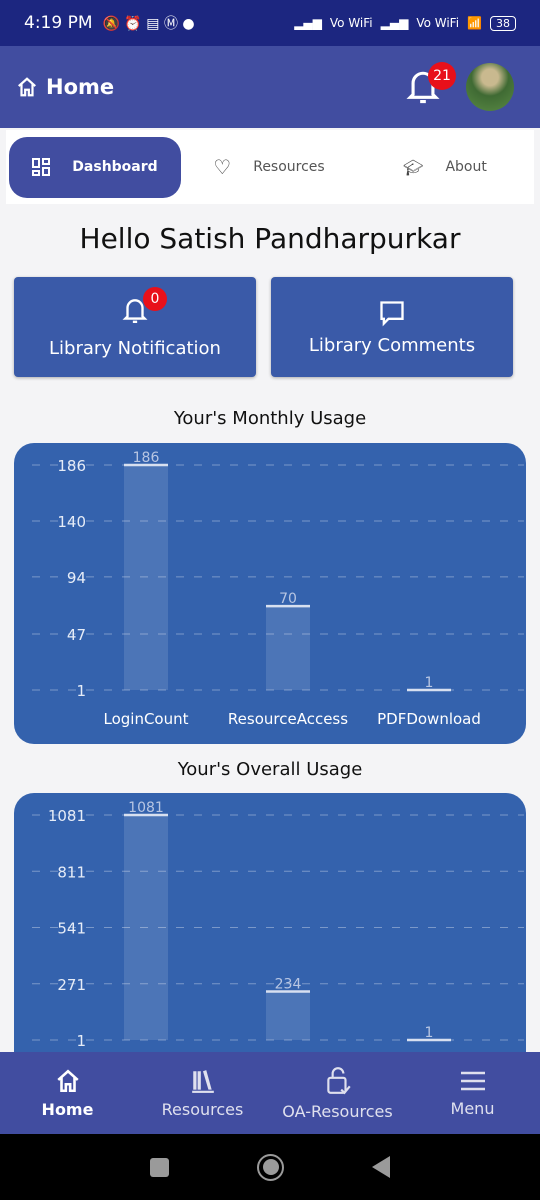  Describe the element at coordinates (146, 808) in the screenshot. I see `data-label: 1081` at that location.